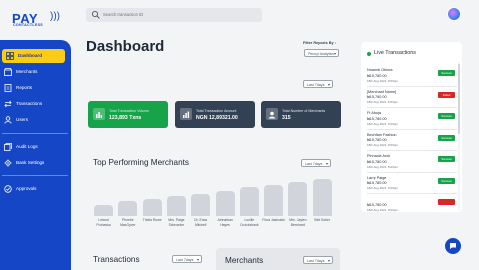 The image size is (479, 270). What do you see at coordinates (187, 259) in the screenshot?
I see `transactions-period-dropdown: Last 7days ▾` at bounding box center [187, 259].